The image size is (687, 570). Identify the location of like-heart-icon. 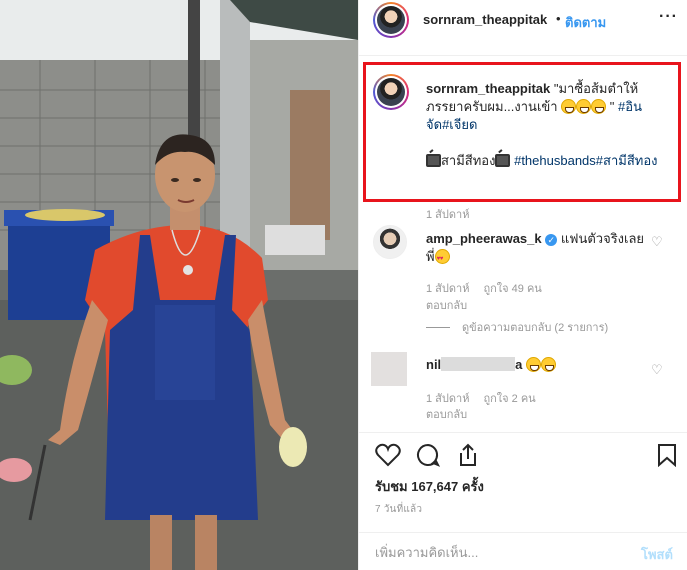
(388, 455).